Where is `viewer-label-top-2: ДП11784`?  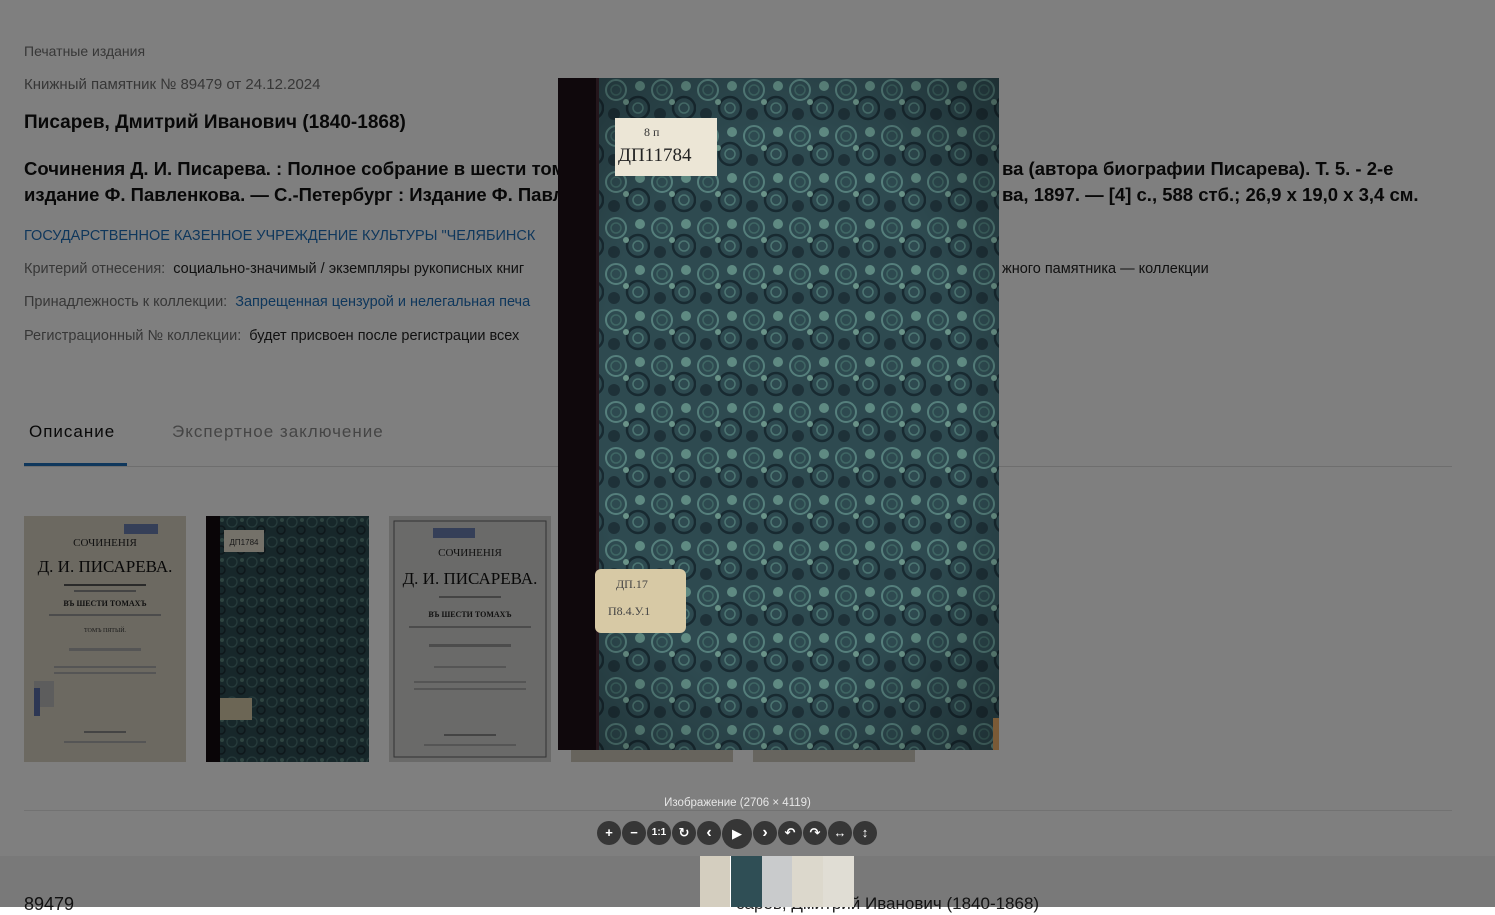 viewer-label-top-2: ДП11784 is located at coordinates (655, 155).